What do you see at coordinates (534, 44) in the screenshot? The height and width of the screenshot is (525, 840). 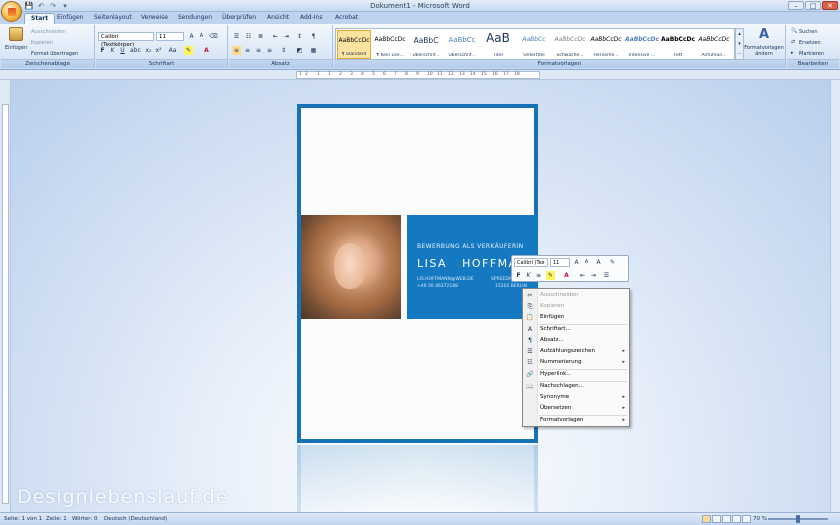 I see `style-subtitle: AaBbCc Untertitel` at bounding box center [534, 44].